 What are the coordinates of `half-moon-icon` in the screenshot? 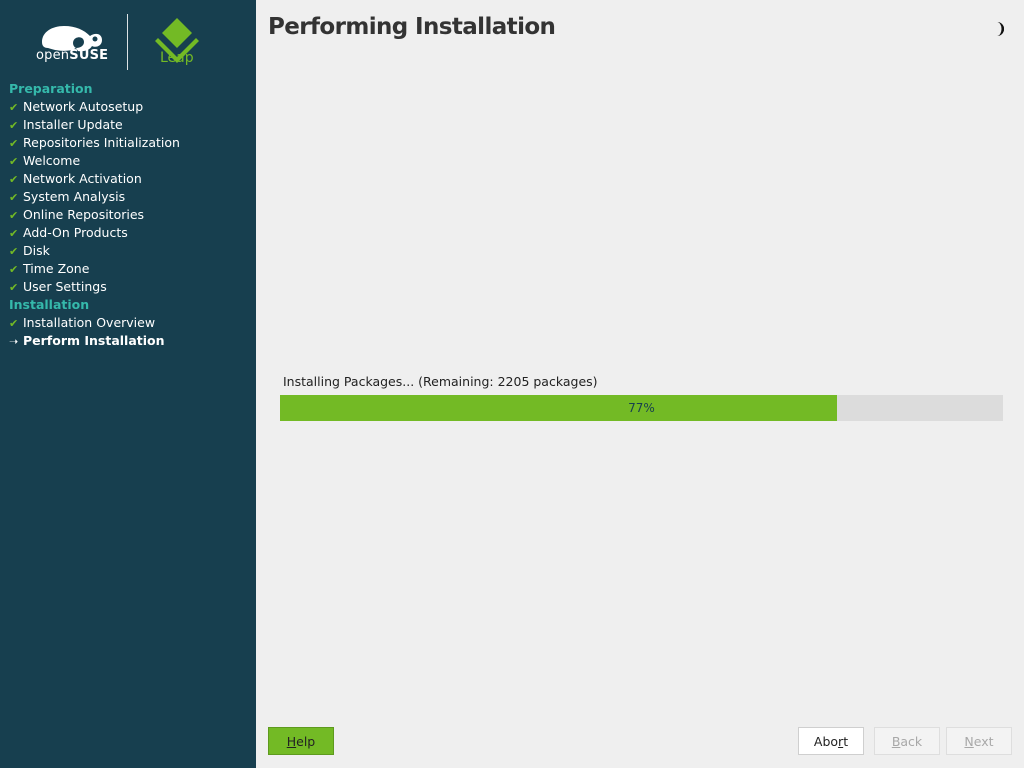 It's located at (1000, 29).